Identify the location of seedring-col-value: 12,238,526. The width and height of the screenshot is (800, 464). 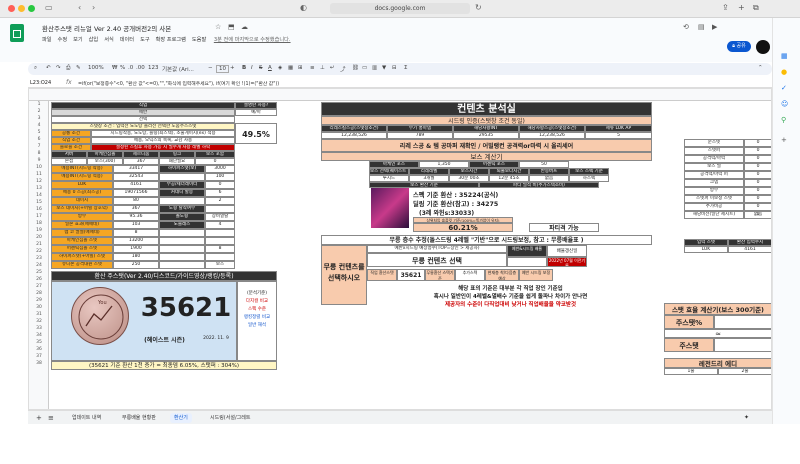
(552, 135).